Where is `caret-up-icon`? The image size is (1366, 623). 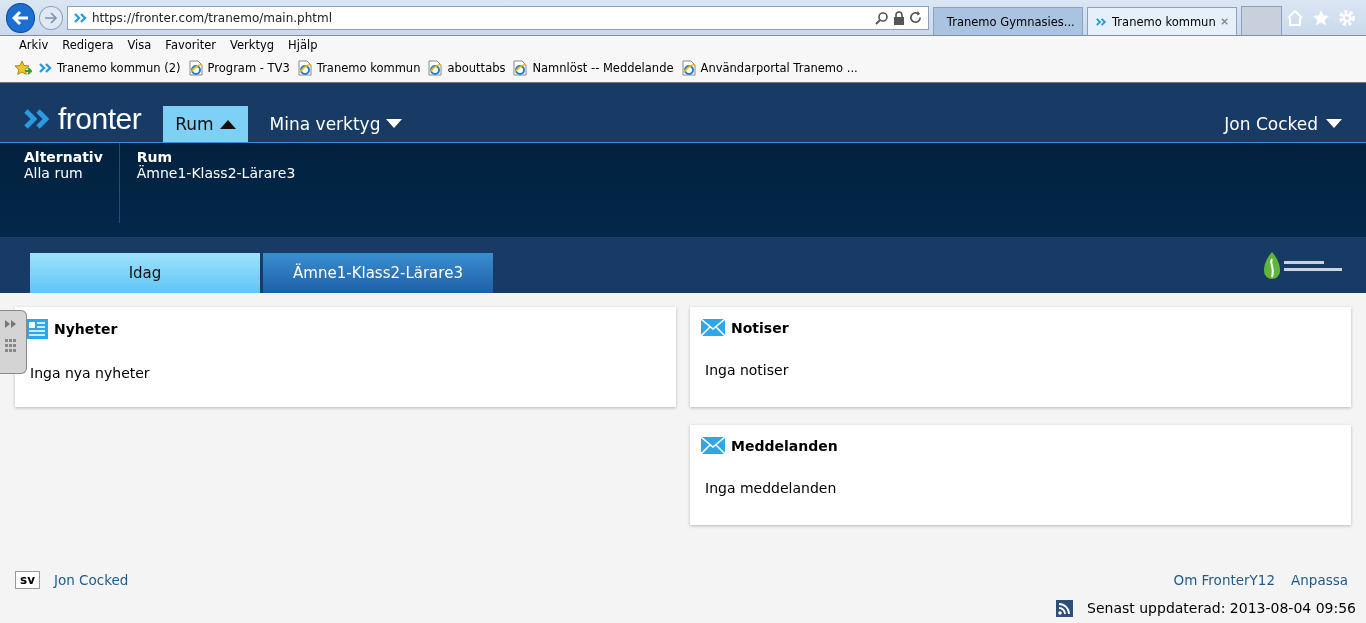 caret-up-icon is located at coordinates (227, 124).